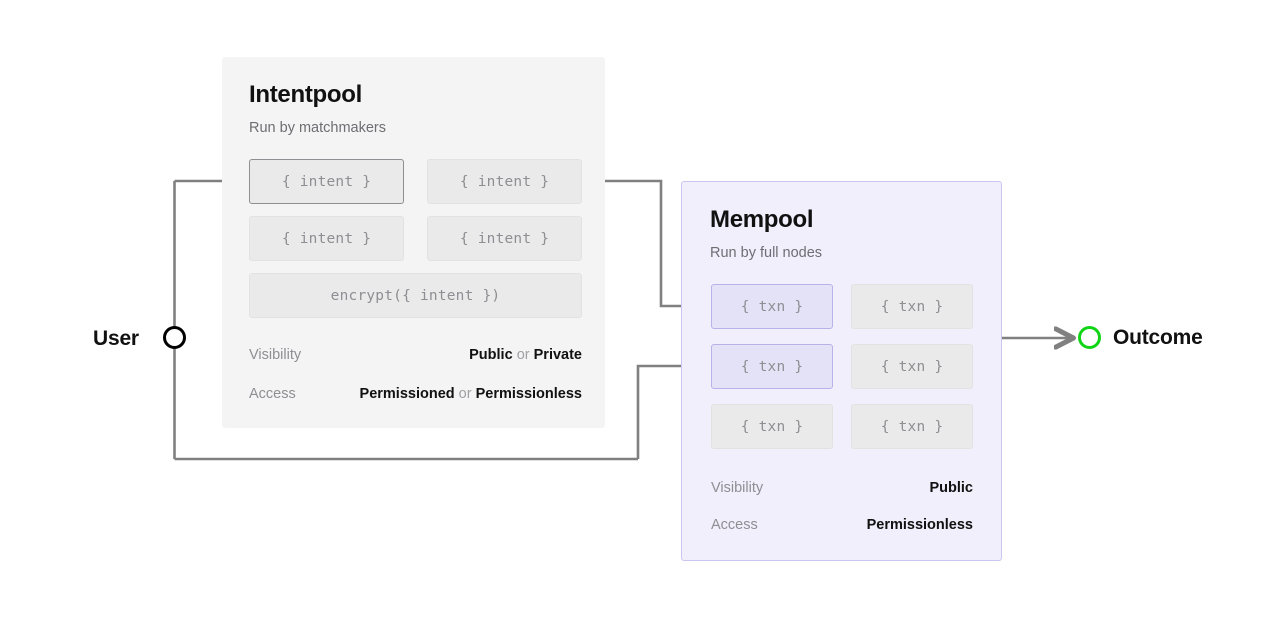 The image size is (1265, 633). I want to click on txn-chip-1: { txn }, so click(772, 306).